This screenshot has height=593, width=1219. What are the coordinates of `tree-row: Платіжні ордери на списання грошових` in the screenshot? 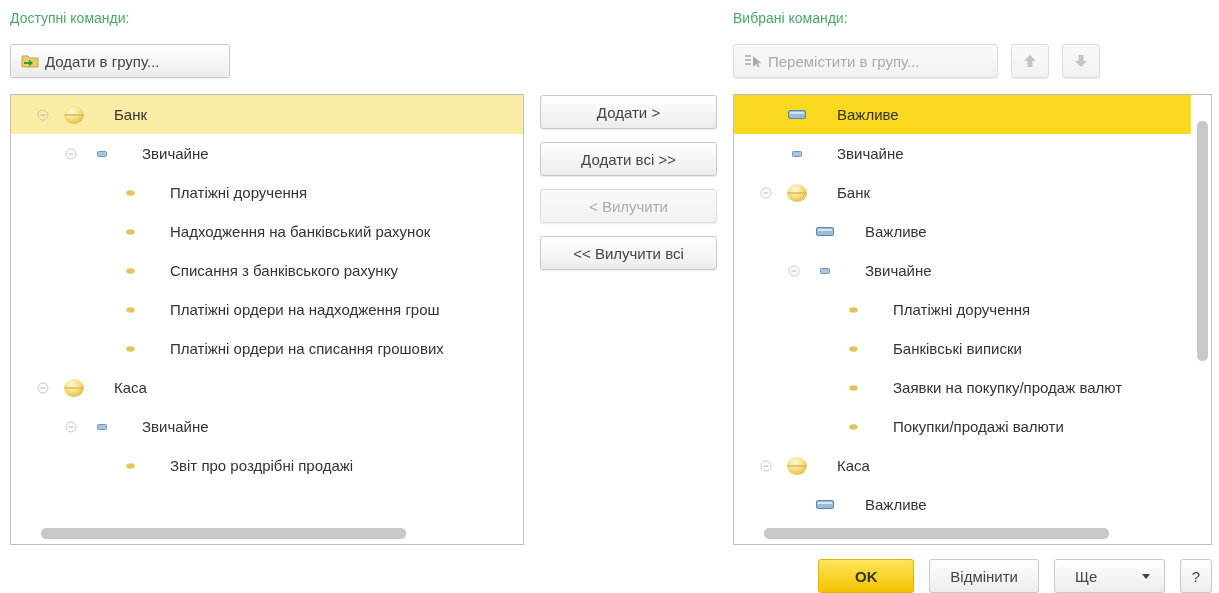 It's located at (267, 348).